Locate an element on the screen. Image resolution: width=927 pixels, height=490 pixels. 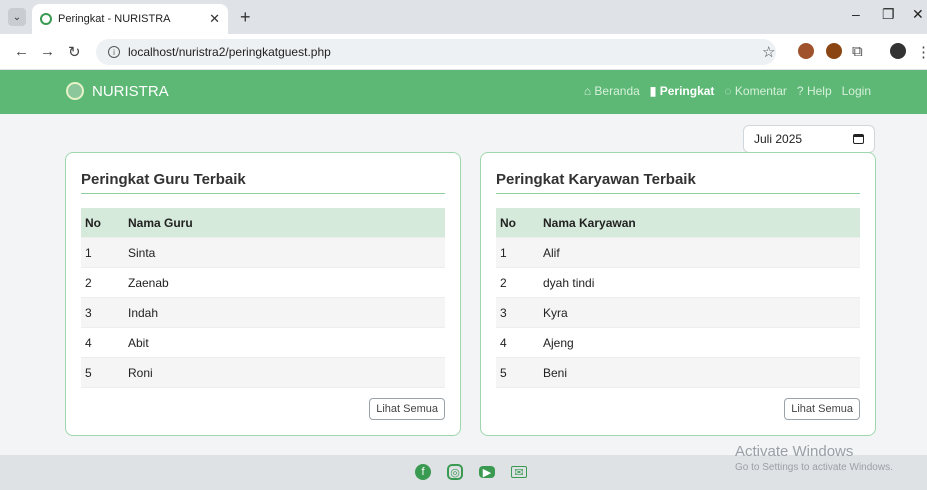
table-row: 2 dyah tindi is located at coordinates (678, 283).